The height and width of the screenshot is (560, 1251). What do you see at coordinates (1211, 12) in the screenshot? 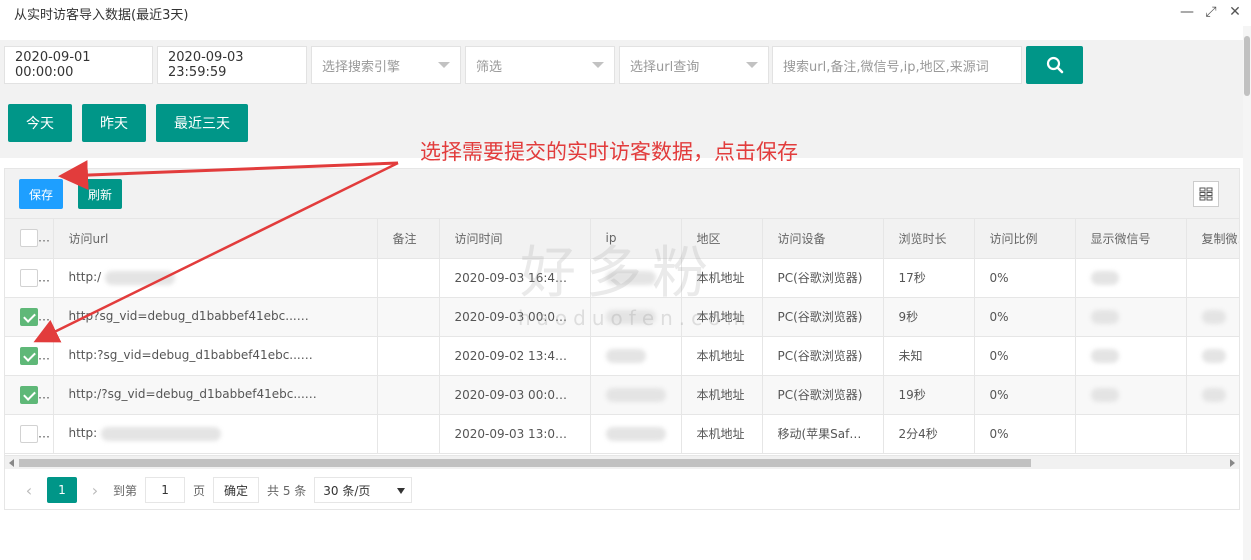
I see `maximize-icon: ⤢` at bounding box center [1211, 12].